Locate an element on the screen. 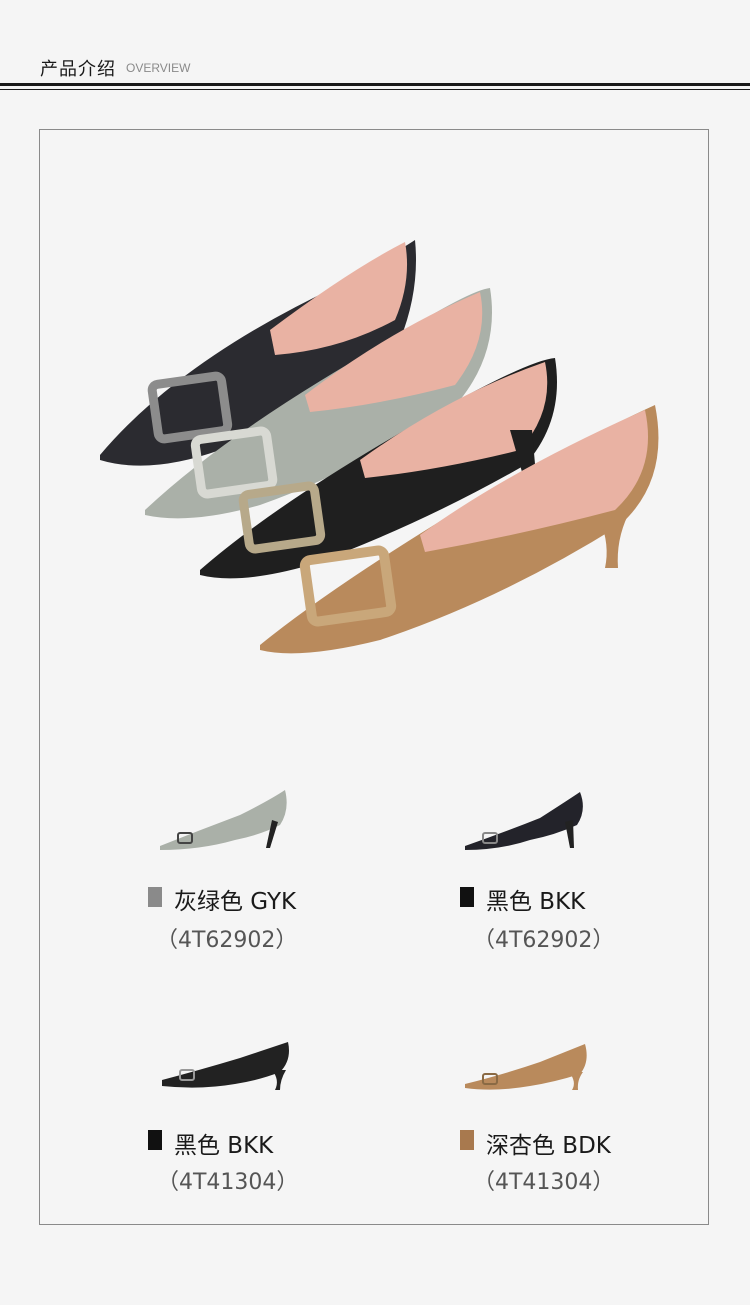  section-header: 产品介绍 OVERVIEW is located at coordinates (375, 46).